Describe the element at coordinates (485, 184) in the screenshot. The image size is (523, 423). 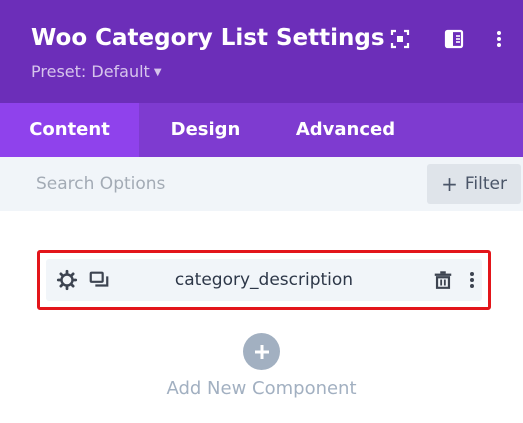
I see `filter-label: Filter` at that location.